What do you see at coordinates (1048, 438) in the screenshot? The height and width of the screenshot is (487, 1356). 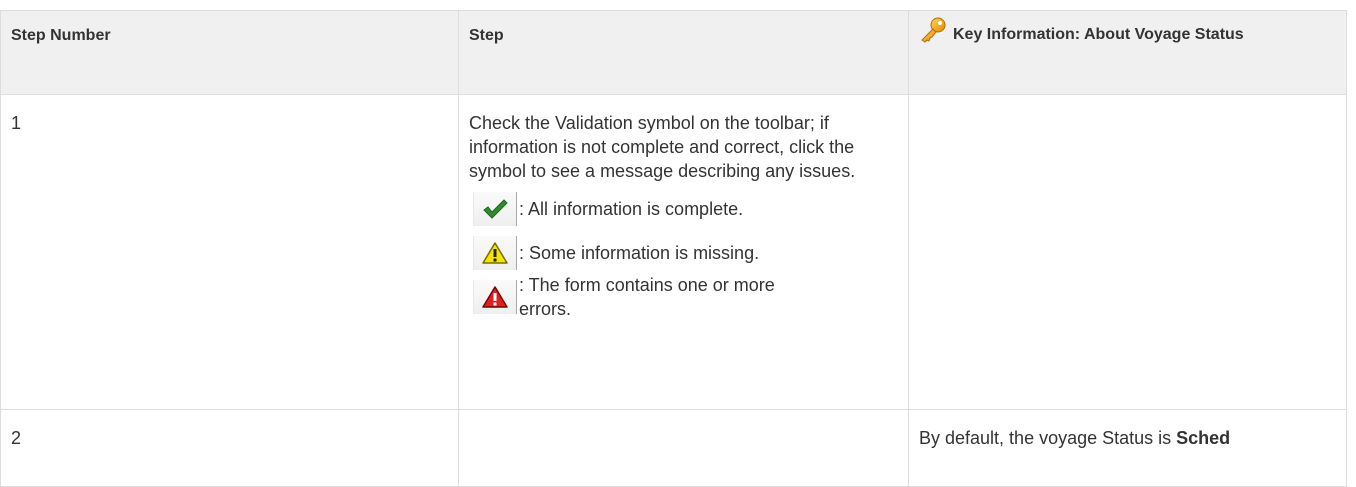 I see `key-info-text: By default, the voyage Status is` at bounding box center [1048, 438].